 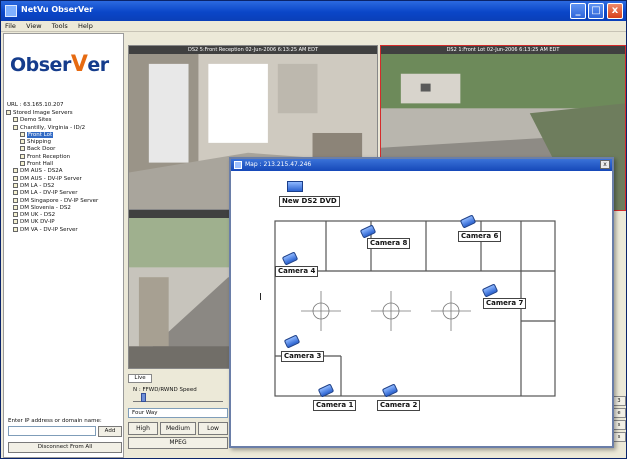 What do you see at coordinates (480, 236) in the screenshot?
I see `camera-6-label: Camera 6` at bounding box center [480, 236].